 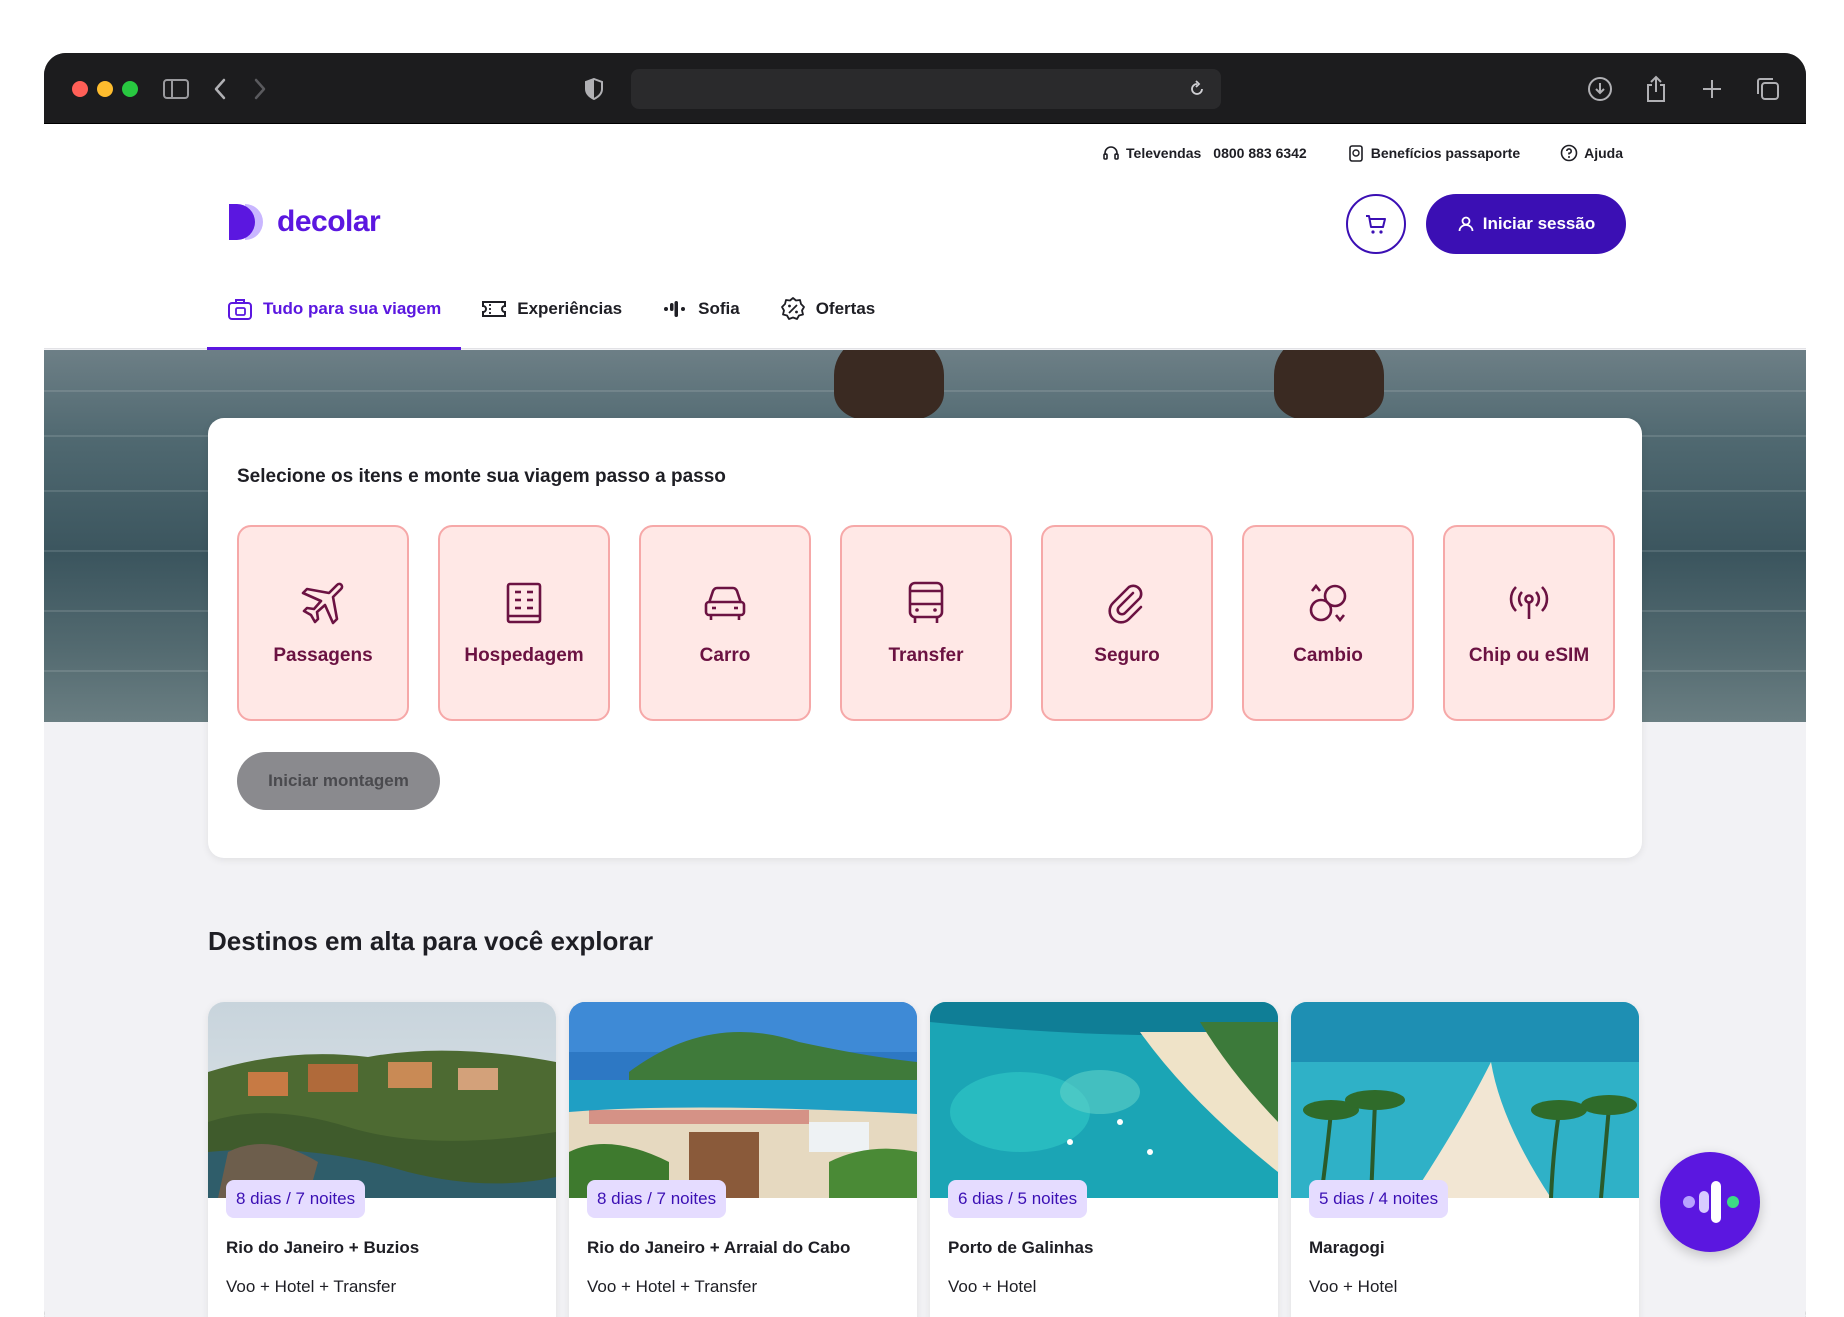 What do you see at coordinates (1164, 153) in the screenshot?
I see `televendas-label: Televendas` at bounding box center [1164, 153].